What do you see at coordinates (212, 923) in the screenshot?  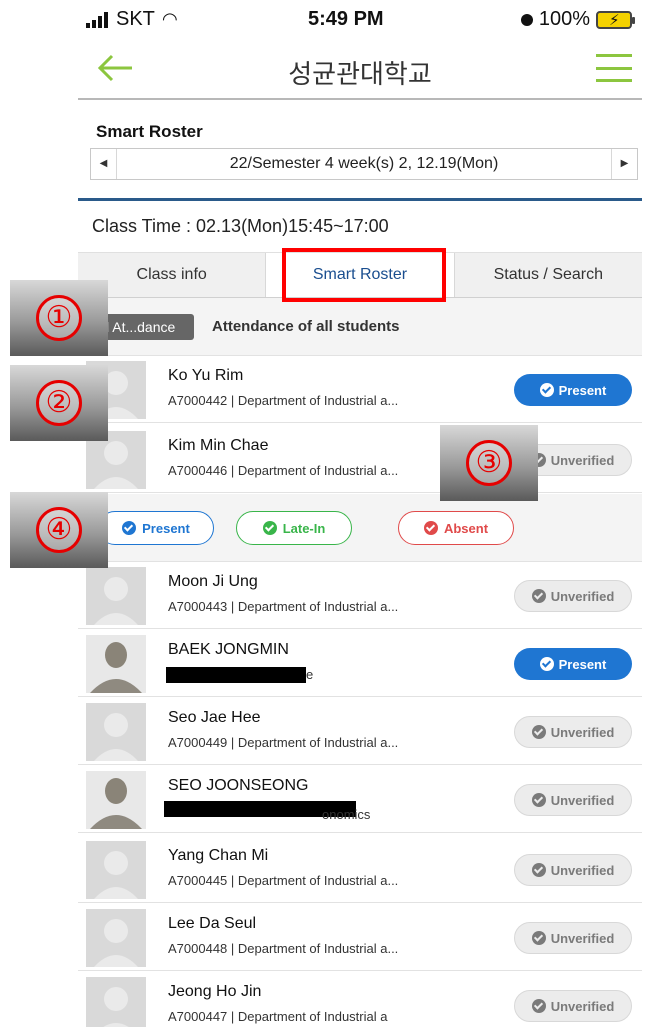 I see `student-name: Lee Da Seul` at bounding box center [212, 923].